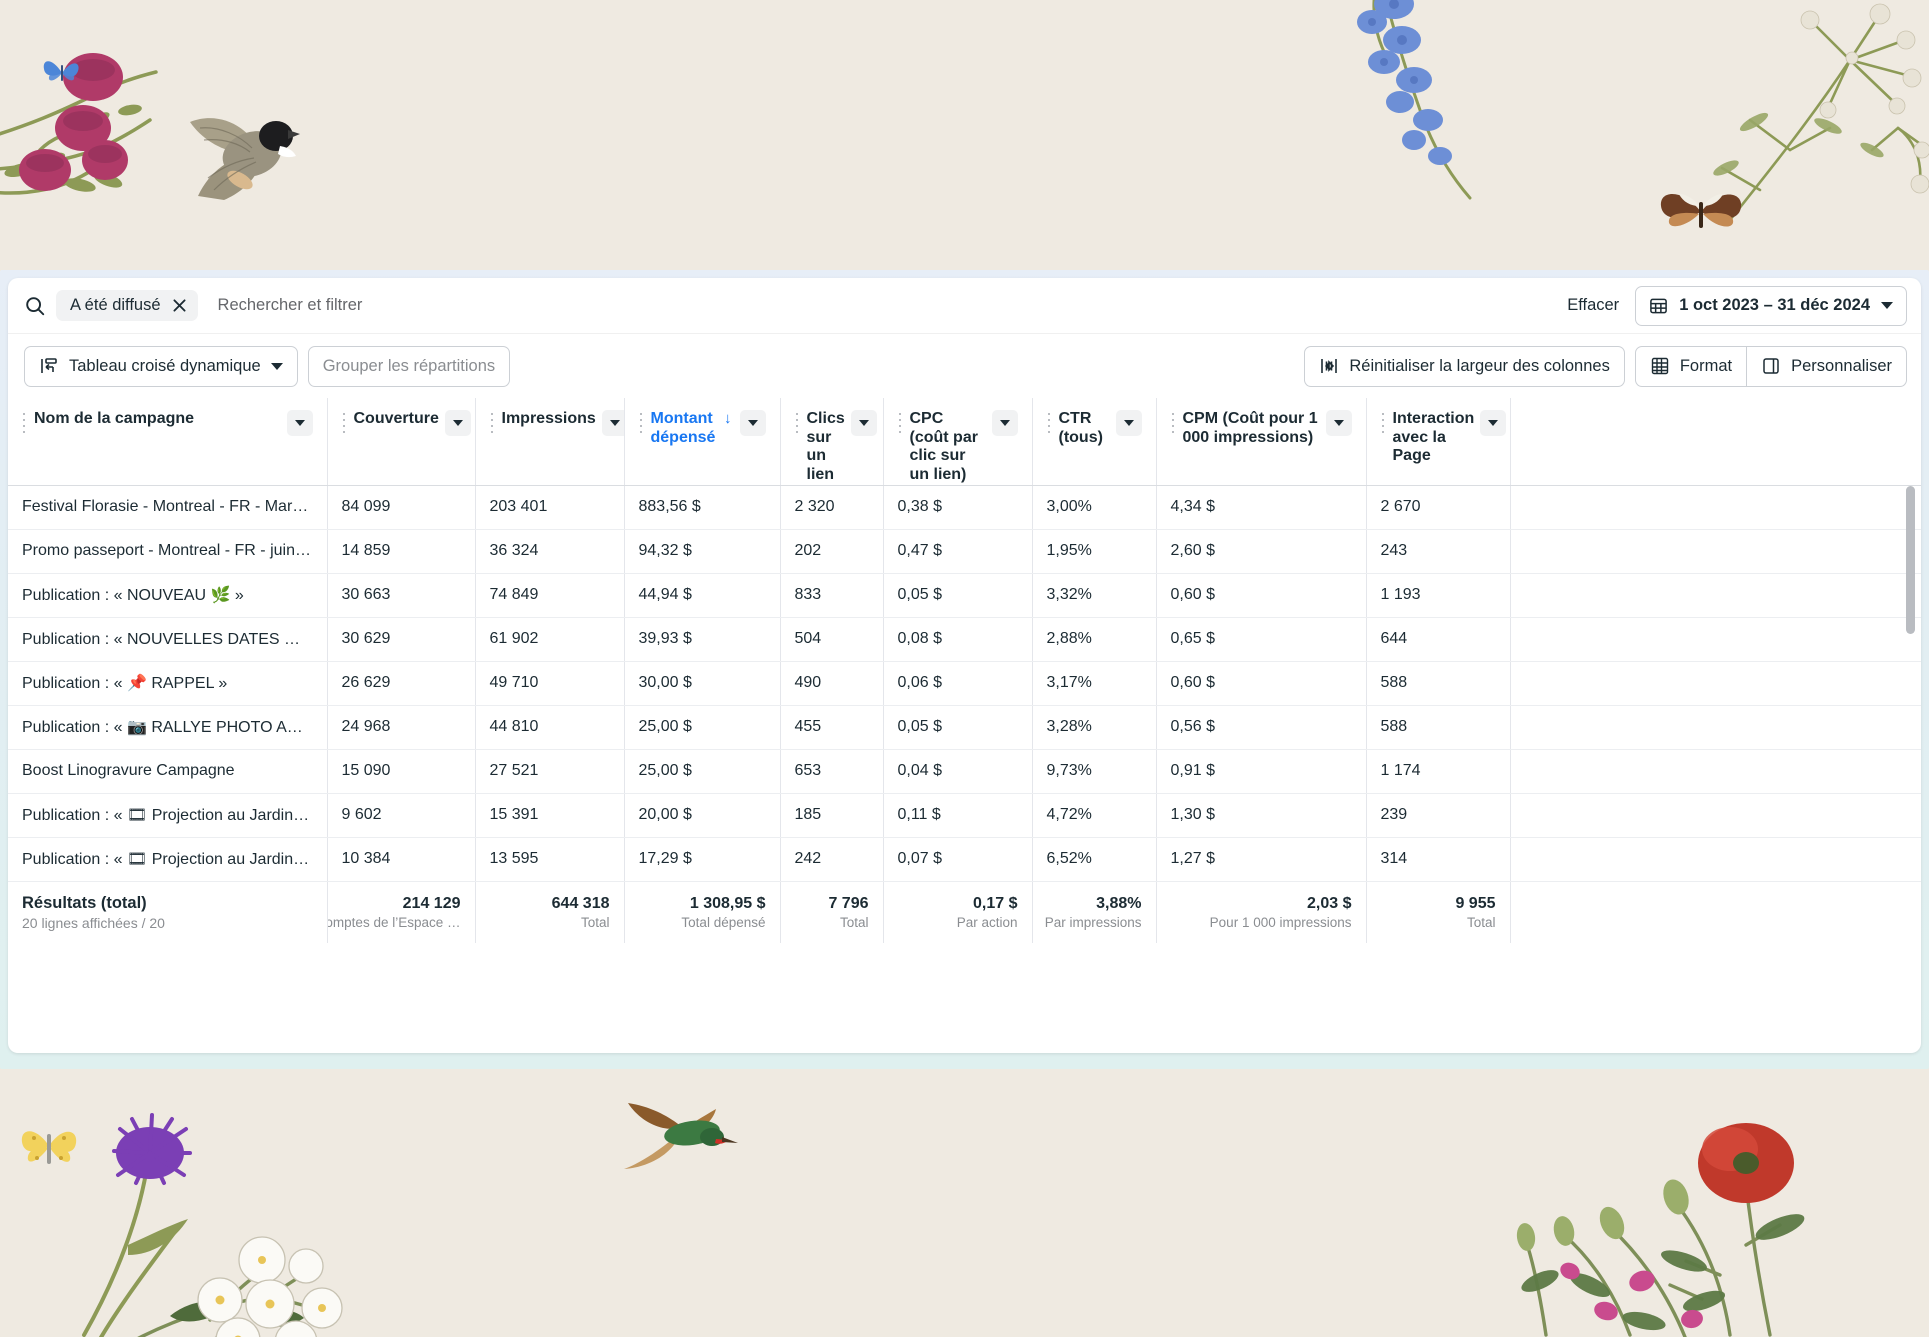  Describe the element at coordinates (79, 124) in the screenshot. I see `clover-sprig-illustration` at that location.